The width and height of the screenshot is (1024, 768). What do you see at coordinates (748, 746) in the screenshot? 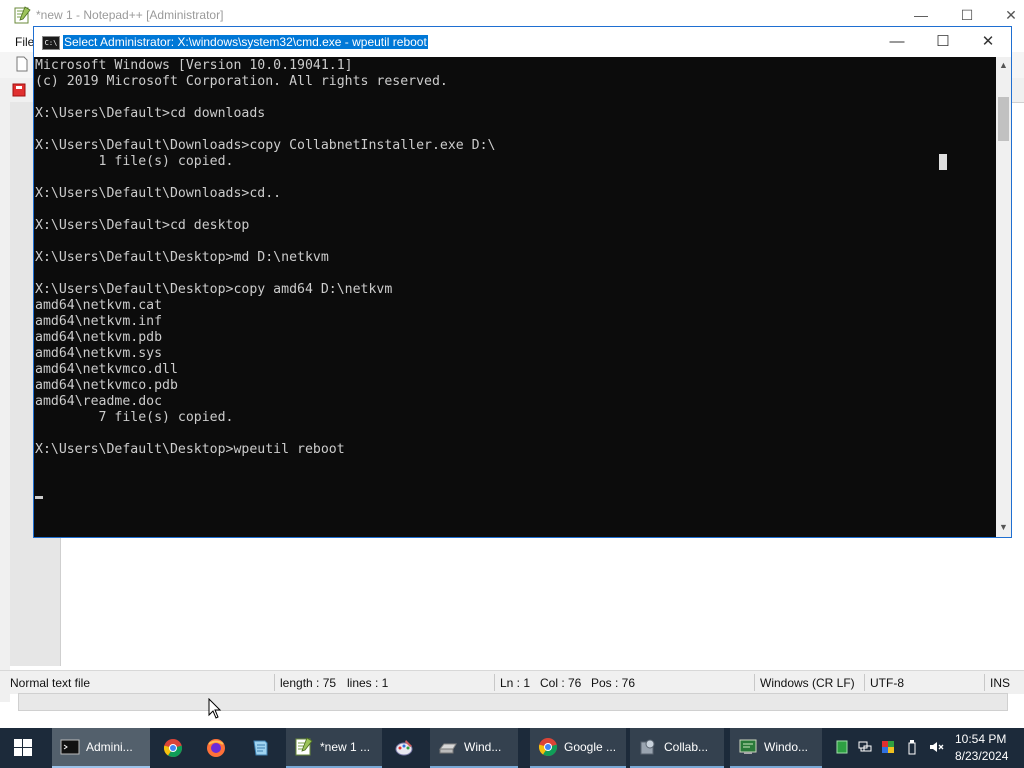
I see `windows-setup-icon` at bounding box center [748, 746].